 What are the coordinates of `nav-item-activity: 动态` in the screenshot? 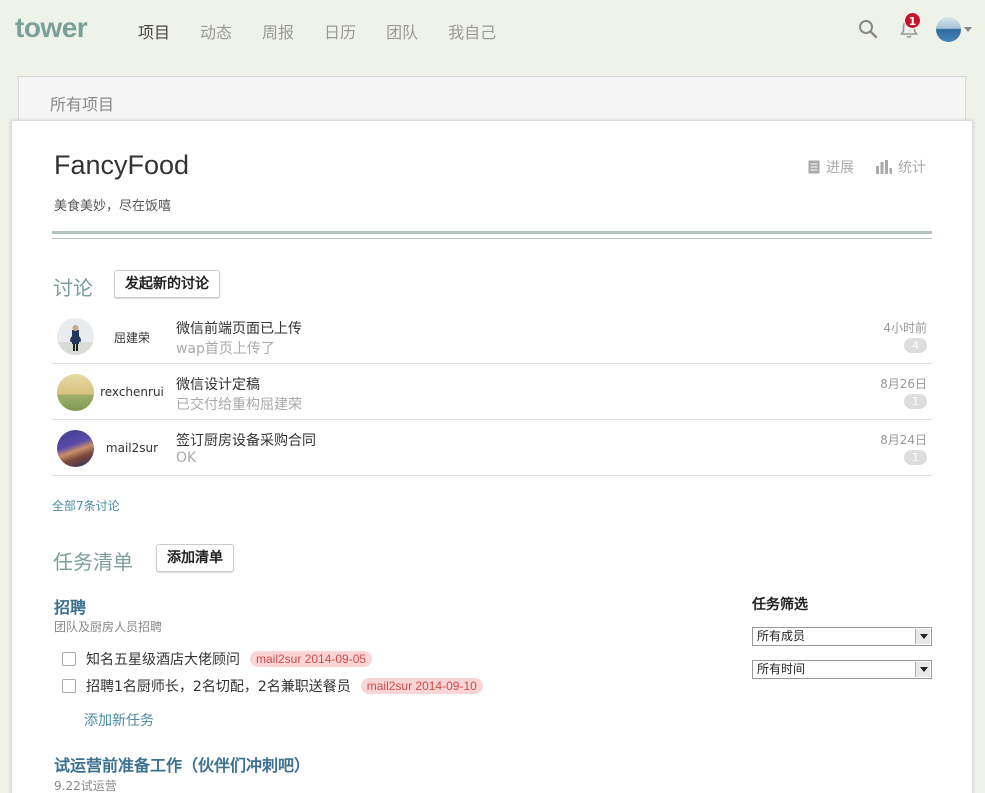 It's located at (216, 31).